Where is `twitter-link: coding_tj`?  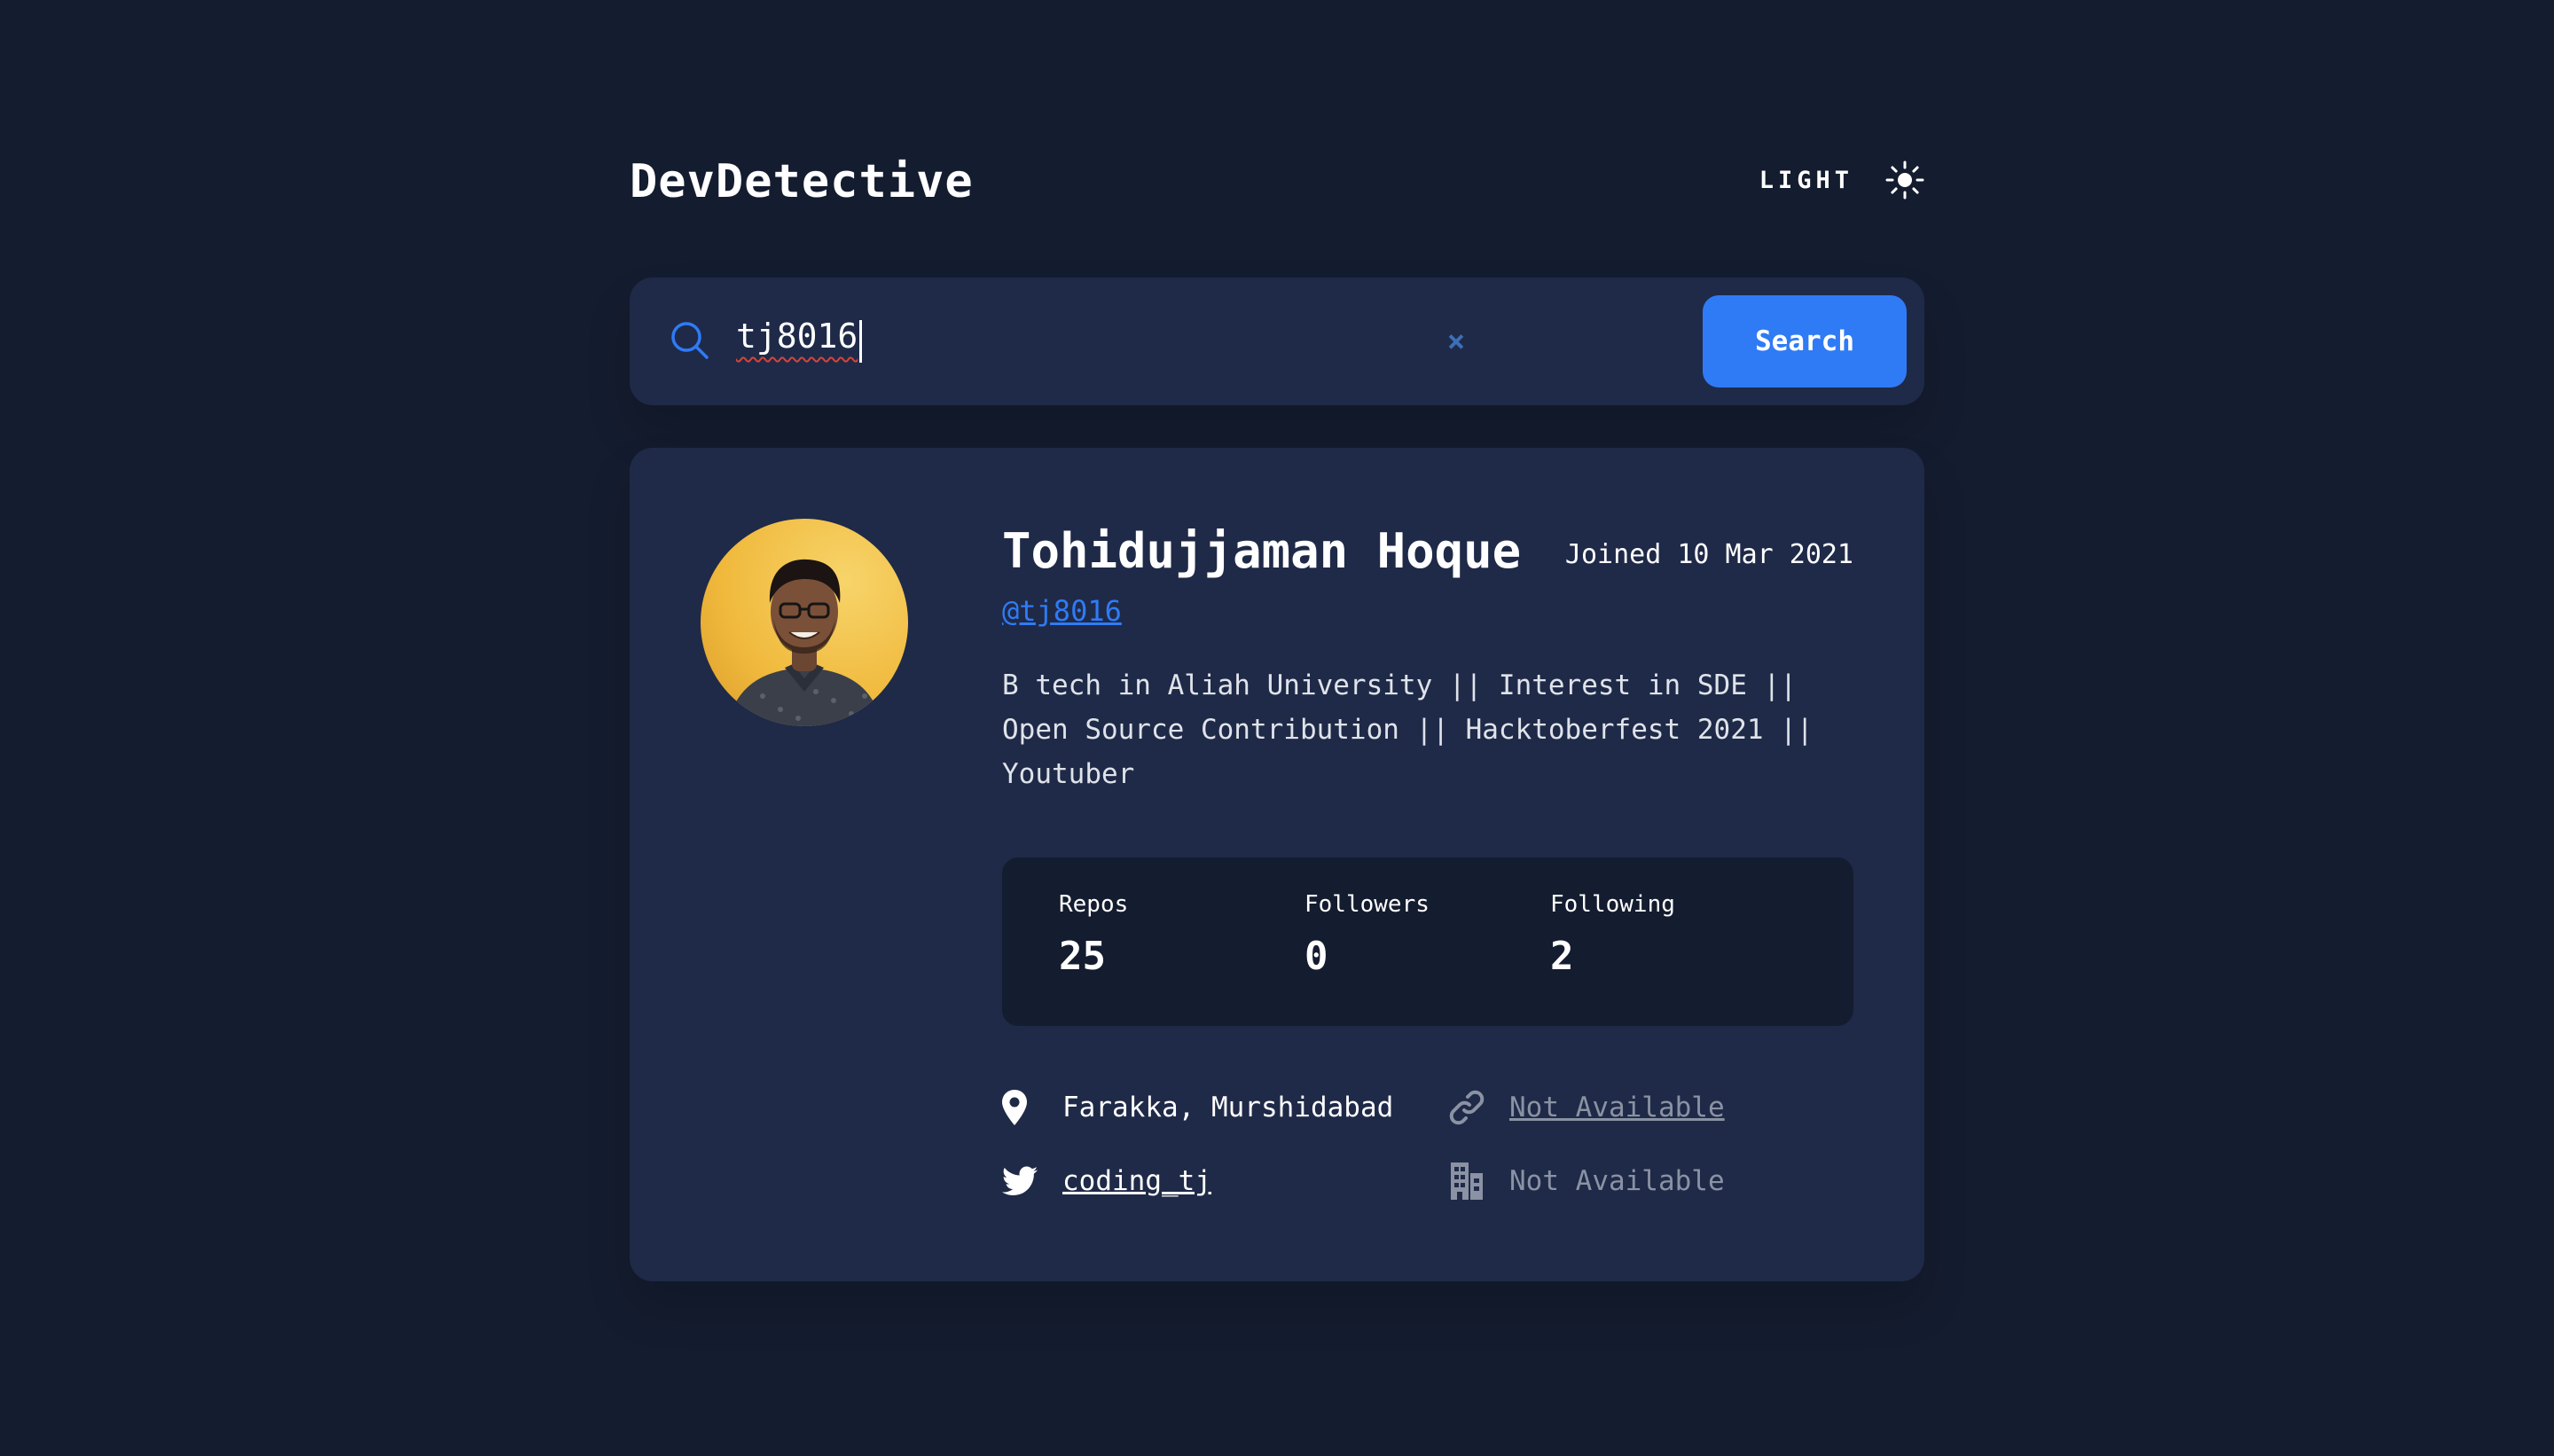
twitter-link: coding_tj is located at coordinates (1136, 1181).